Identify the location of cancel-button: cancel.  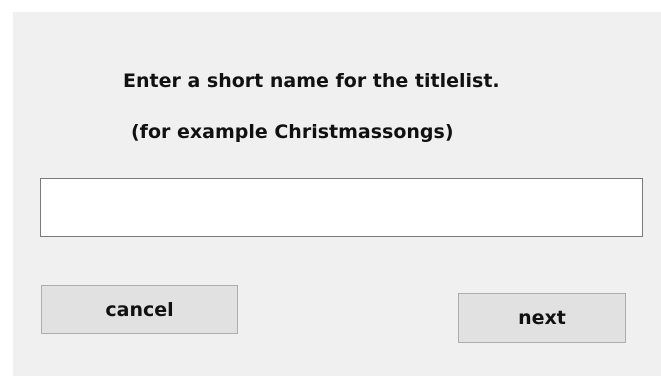
(139, 309).